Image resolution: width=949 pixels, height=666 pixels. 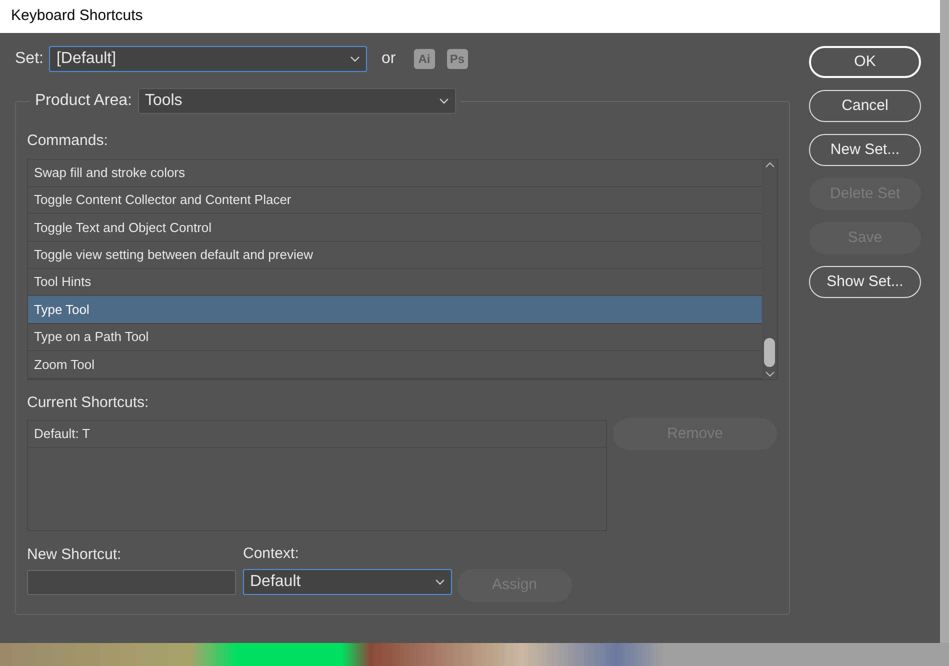 What do you see at coordinates (388, 59) in the screenshot?
I see `or-label: or` at bounding box center [388, 59].